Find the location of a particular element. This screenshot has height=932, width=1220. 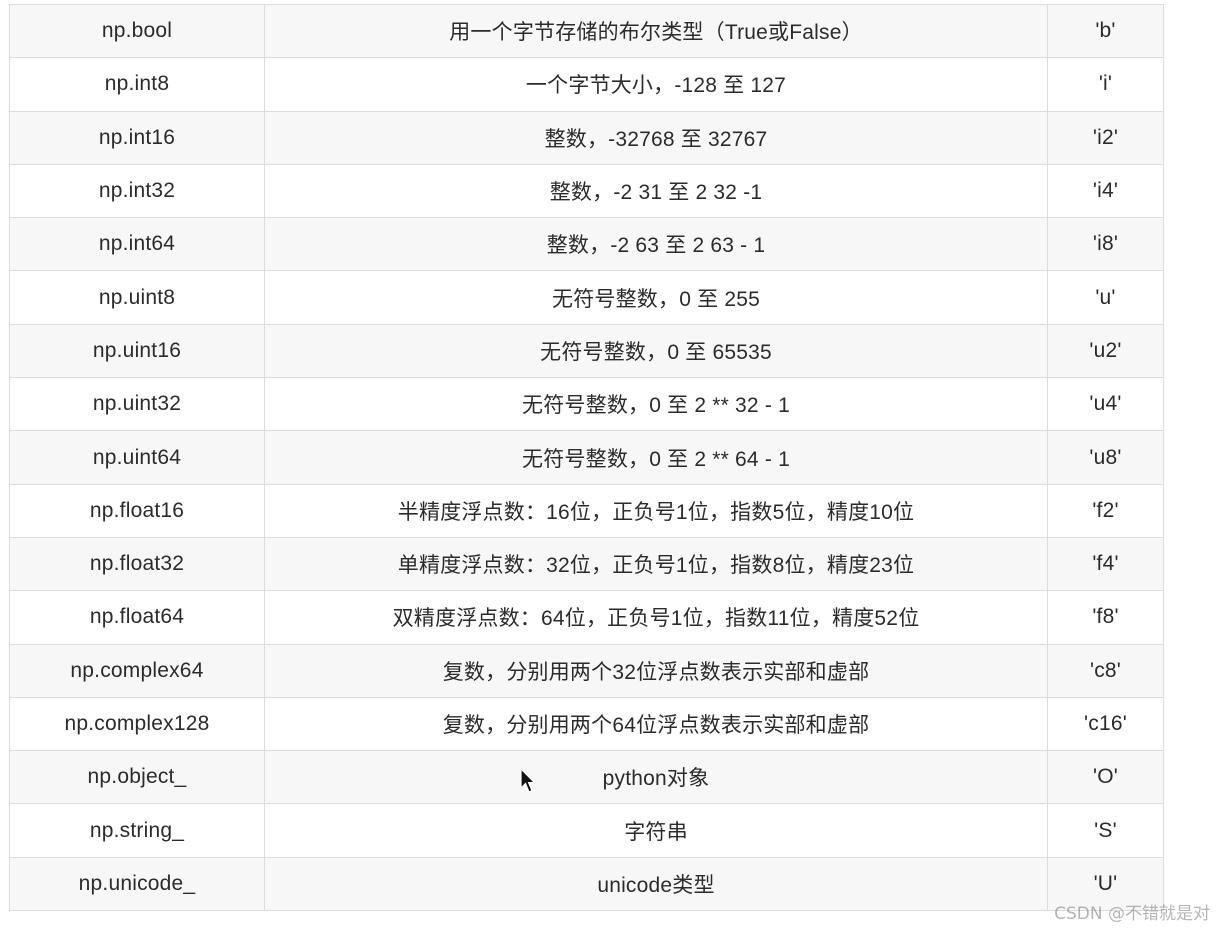

table-row: np.int32 整数，-2 31 至 2 32 -1 'i4' is located at coordinates (586, 191).